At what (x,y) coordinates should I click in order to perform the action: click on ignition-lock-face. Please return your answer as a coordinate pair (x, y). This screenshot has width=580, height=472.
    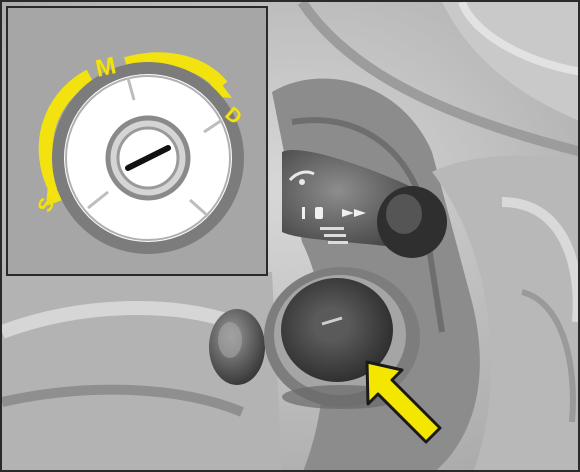
    Looking at the image, I should click on (148, 158).